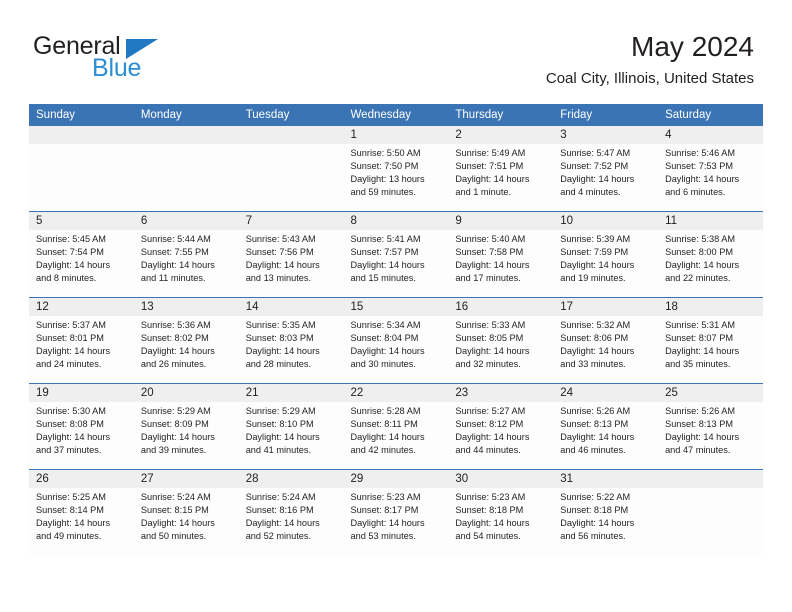  What do you see at coordinates (385, 497) in the screenshot?
I see `sunrise-text: Sunrise: 5:23 AM` at bounding box center [385, 497].